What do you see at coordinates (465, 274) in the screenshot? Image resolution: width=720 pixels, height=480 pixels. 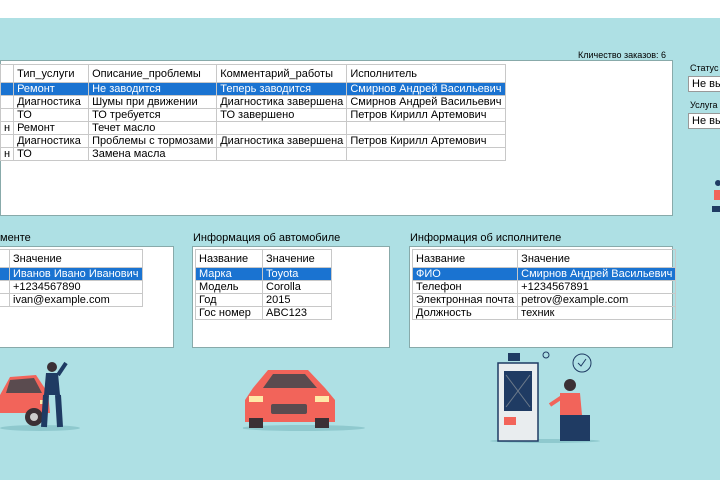 I see `table-cell: ФИО` at bounding box center [465, 274].